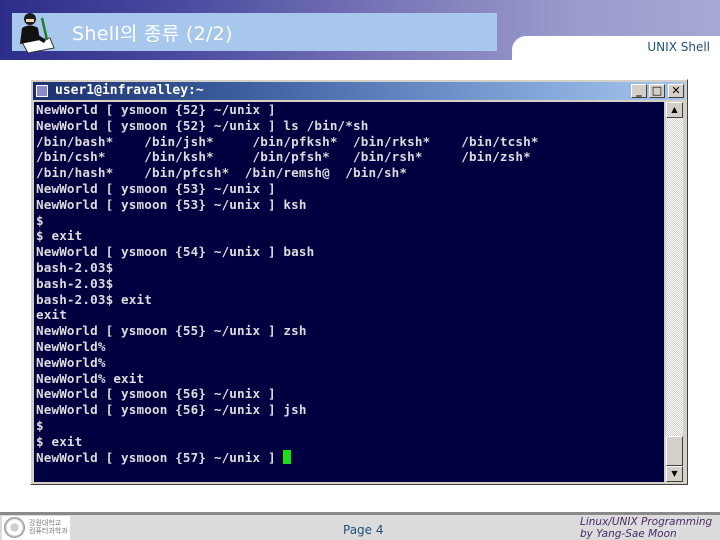  What do you see at coordinates (674, 451) in the screenshot?
I see `scrollbar-thumb` at bounding box center [674, 451].